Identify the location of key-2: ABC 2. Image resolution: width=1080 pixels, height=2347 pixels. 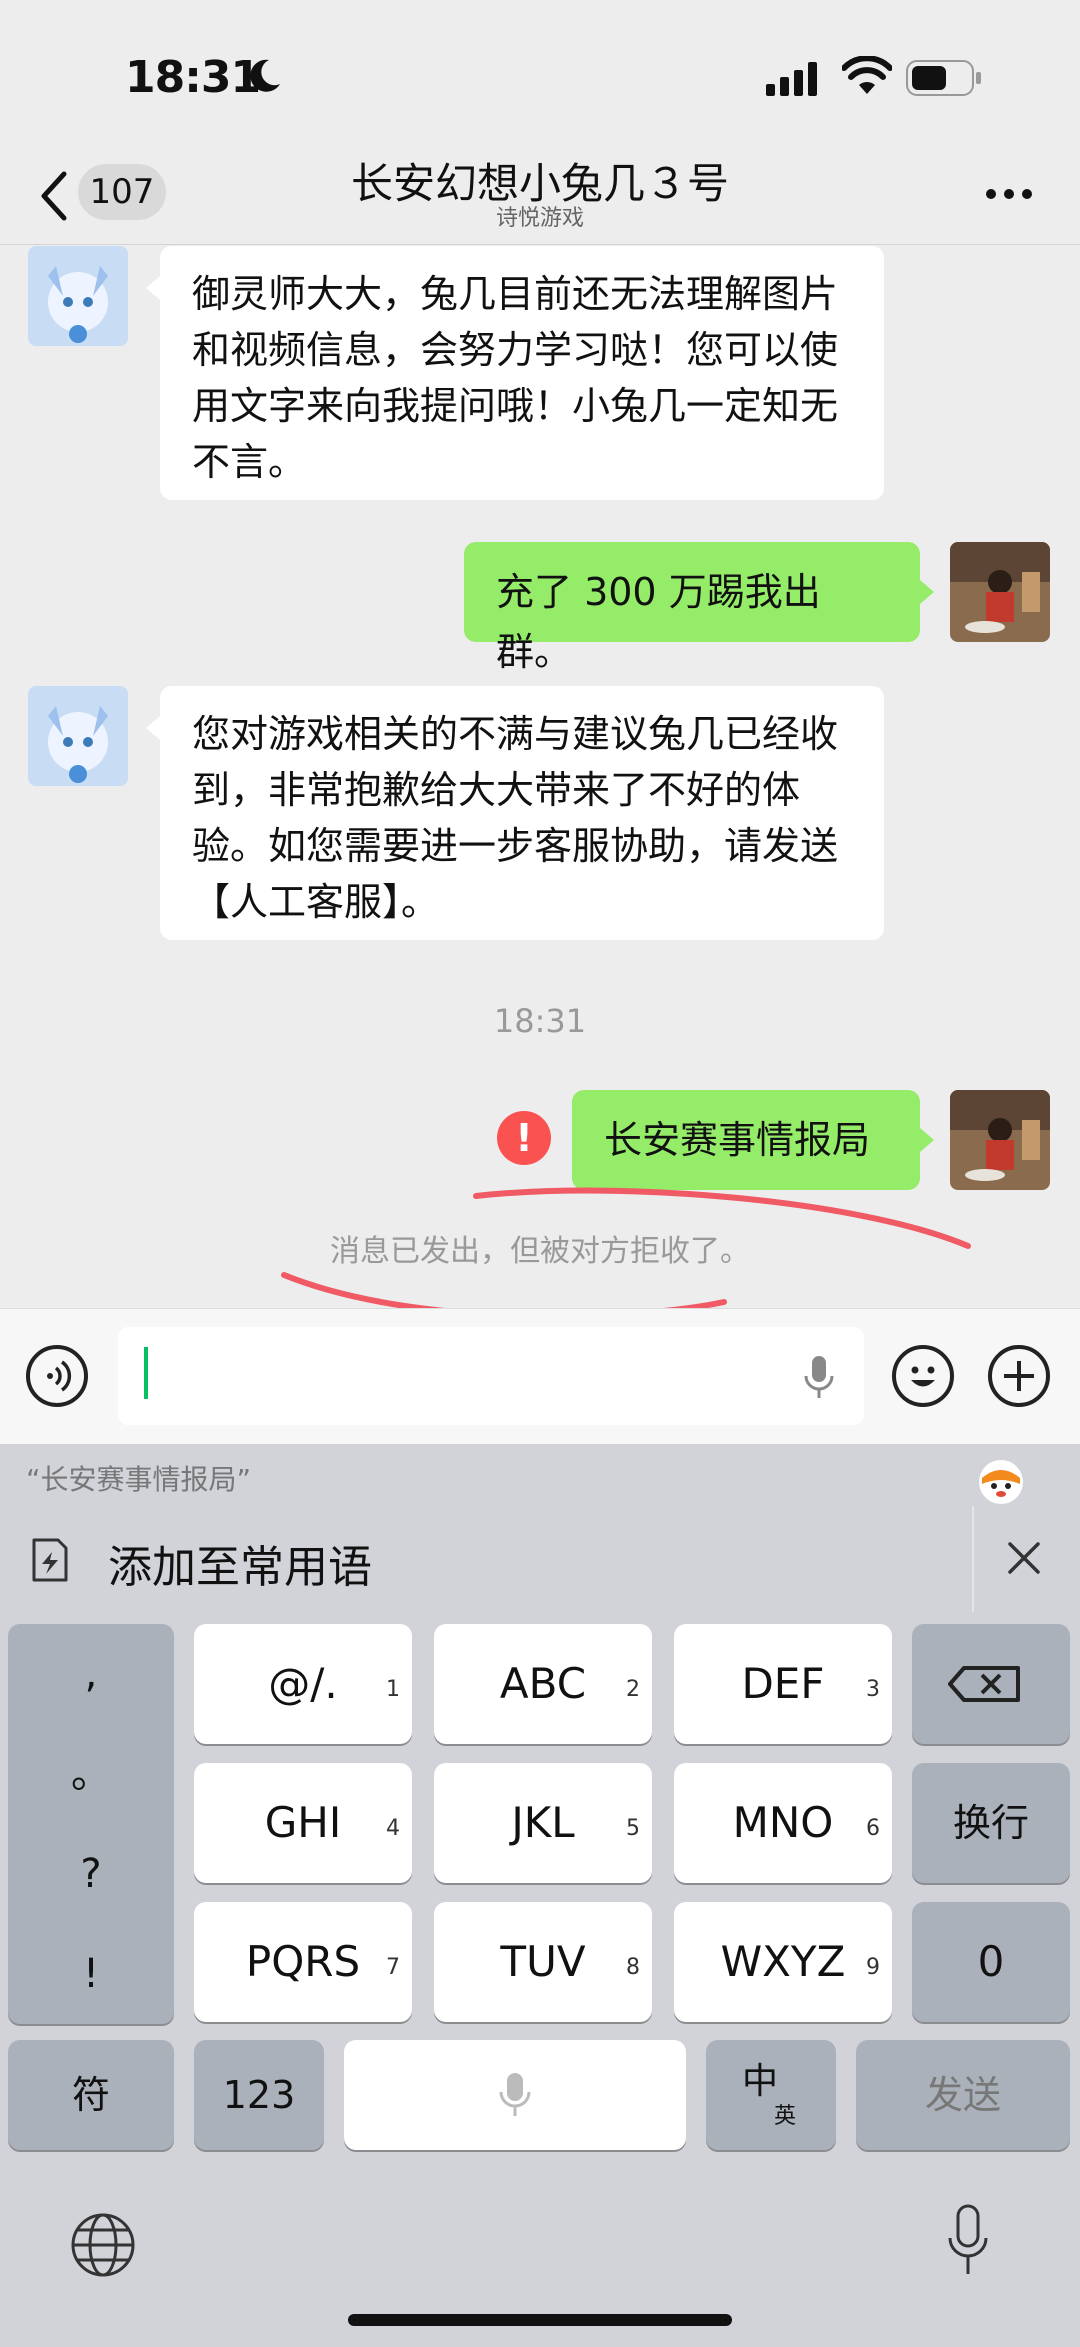
(543, 1684).